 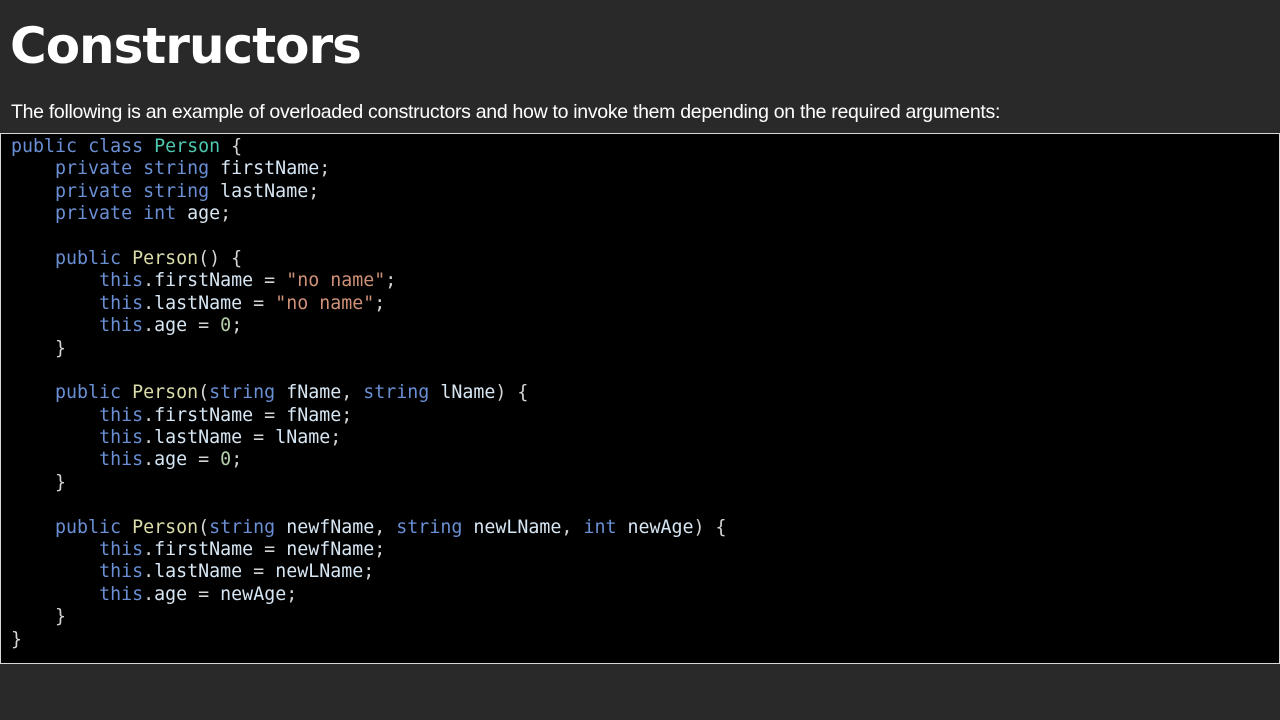 What do you see at coordinates (369, 416) in the screenshot?
I see `code-line: this.firstName = fName;` at bounding box center [369, 416].